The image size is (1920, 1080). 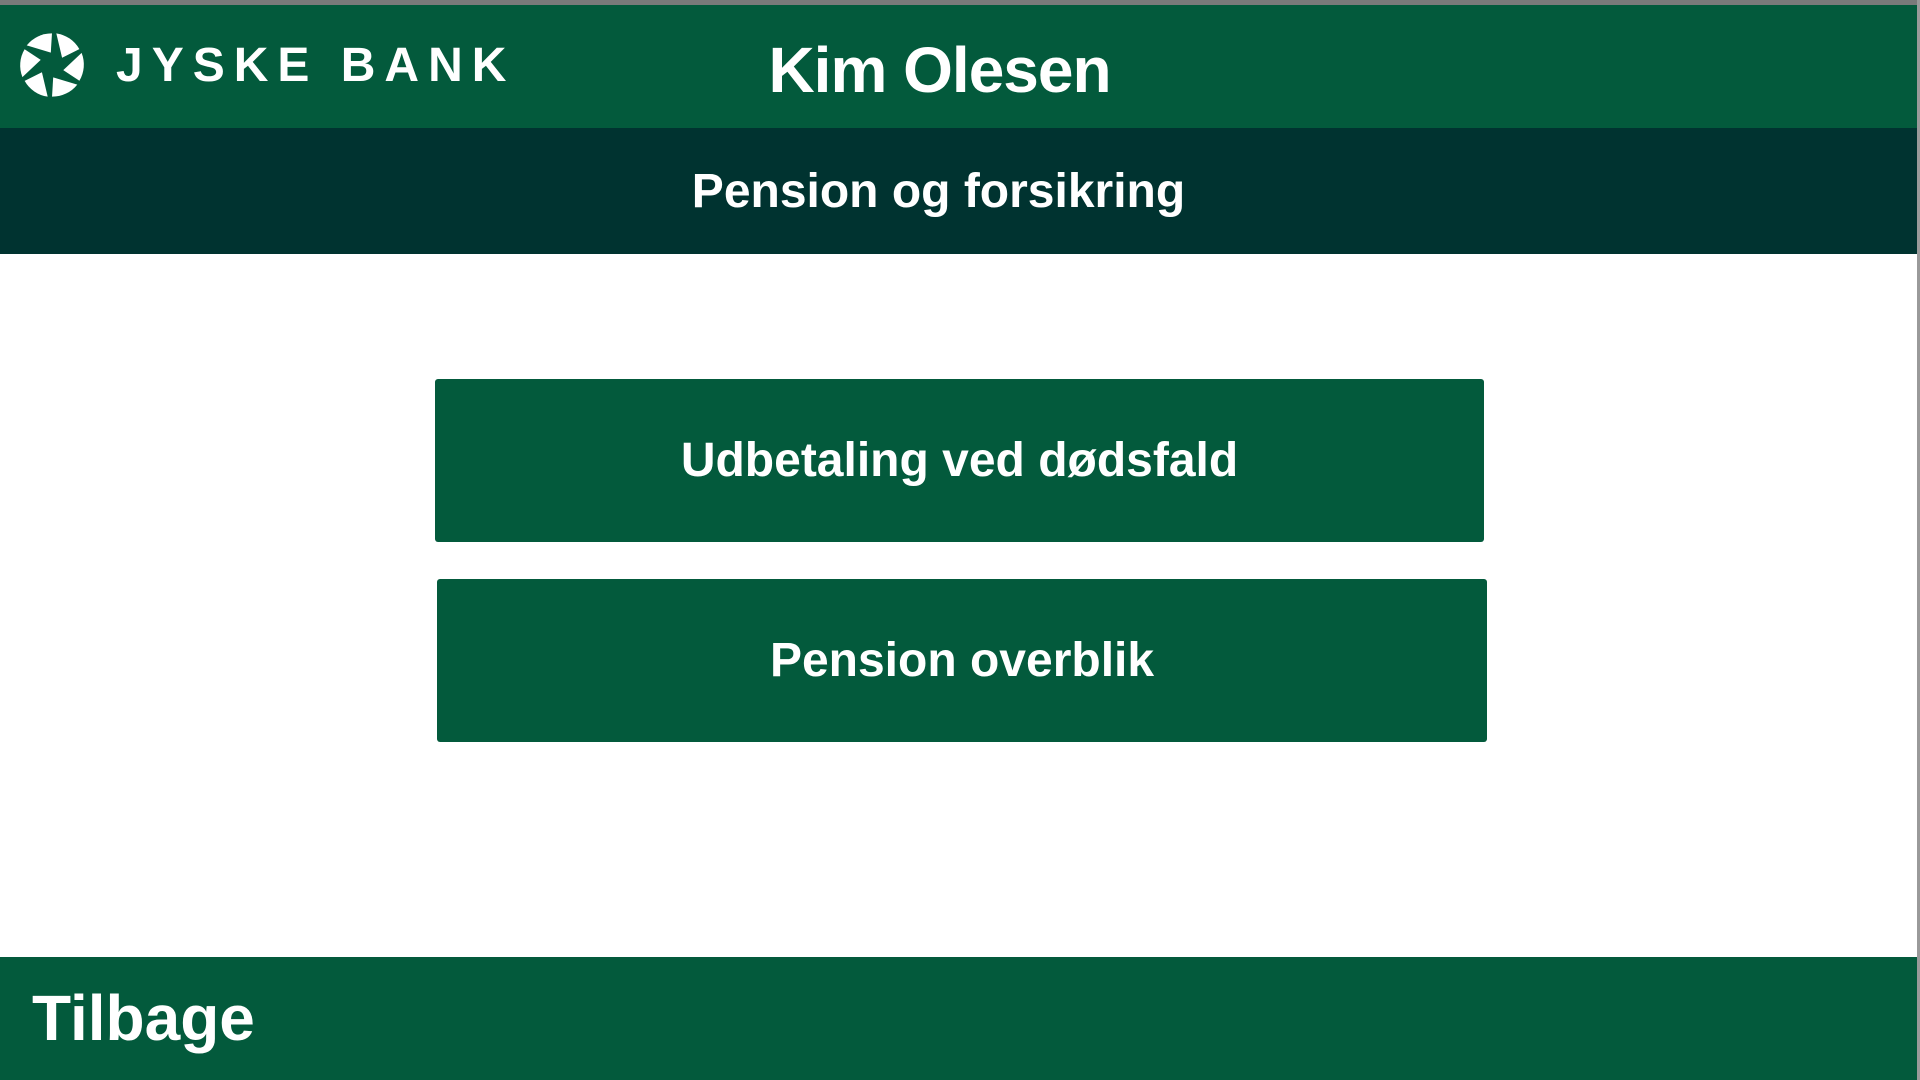 I want to click on app-header: JYSKE BANK Kim Olesen, so click(x=958, y=66).